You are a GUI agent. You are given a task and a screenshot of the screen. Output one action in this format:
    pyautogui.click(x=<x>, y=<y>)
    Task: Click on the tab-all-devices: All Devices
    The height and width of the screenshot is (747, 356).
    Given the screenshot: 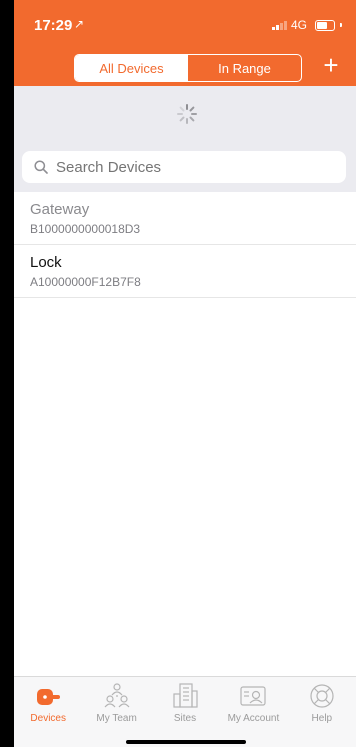 What is the action you would take?
    pyautogui.click(x=131, y=68)
    